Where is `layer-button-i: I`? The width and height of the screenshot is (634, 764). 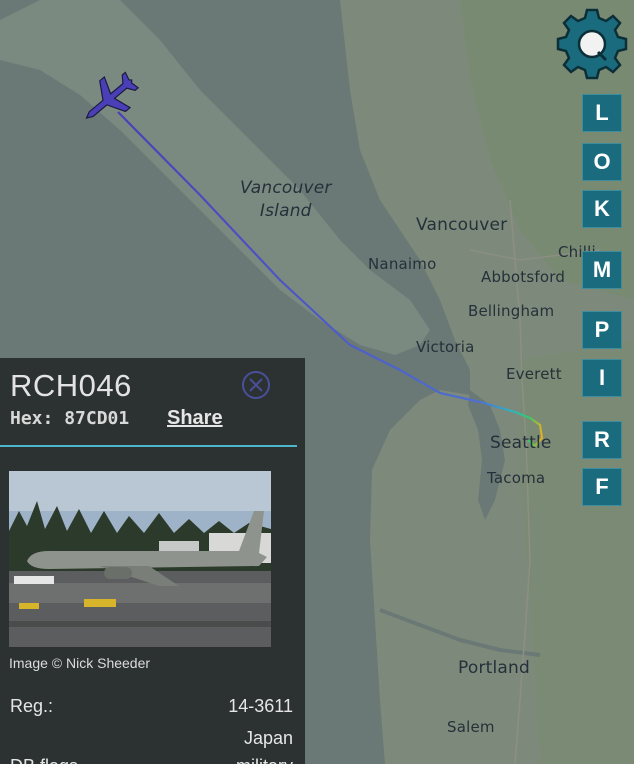 layer-button-i: I is located at coordinates (602, 378).